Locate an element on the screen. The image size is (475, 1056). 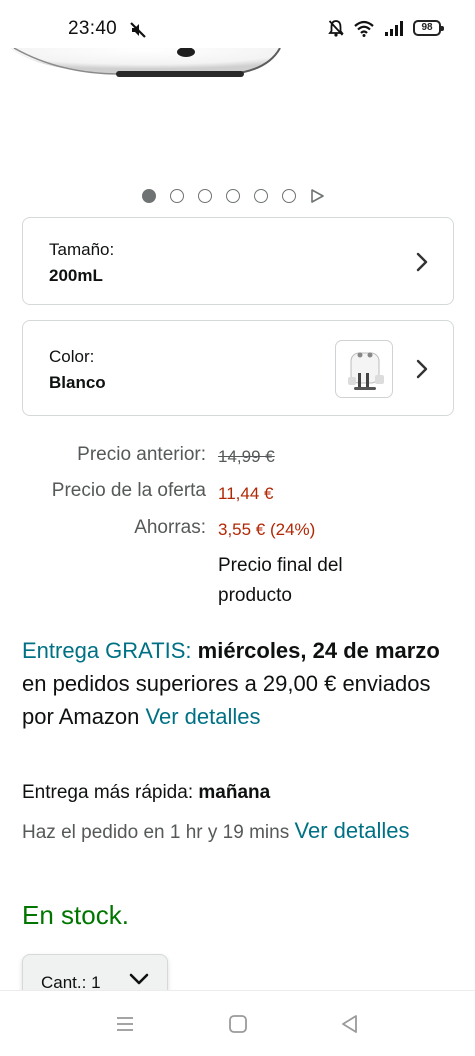
signal-icon is located at coordinates (394, 28).